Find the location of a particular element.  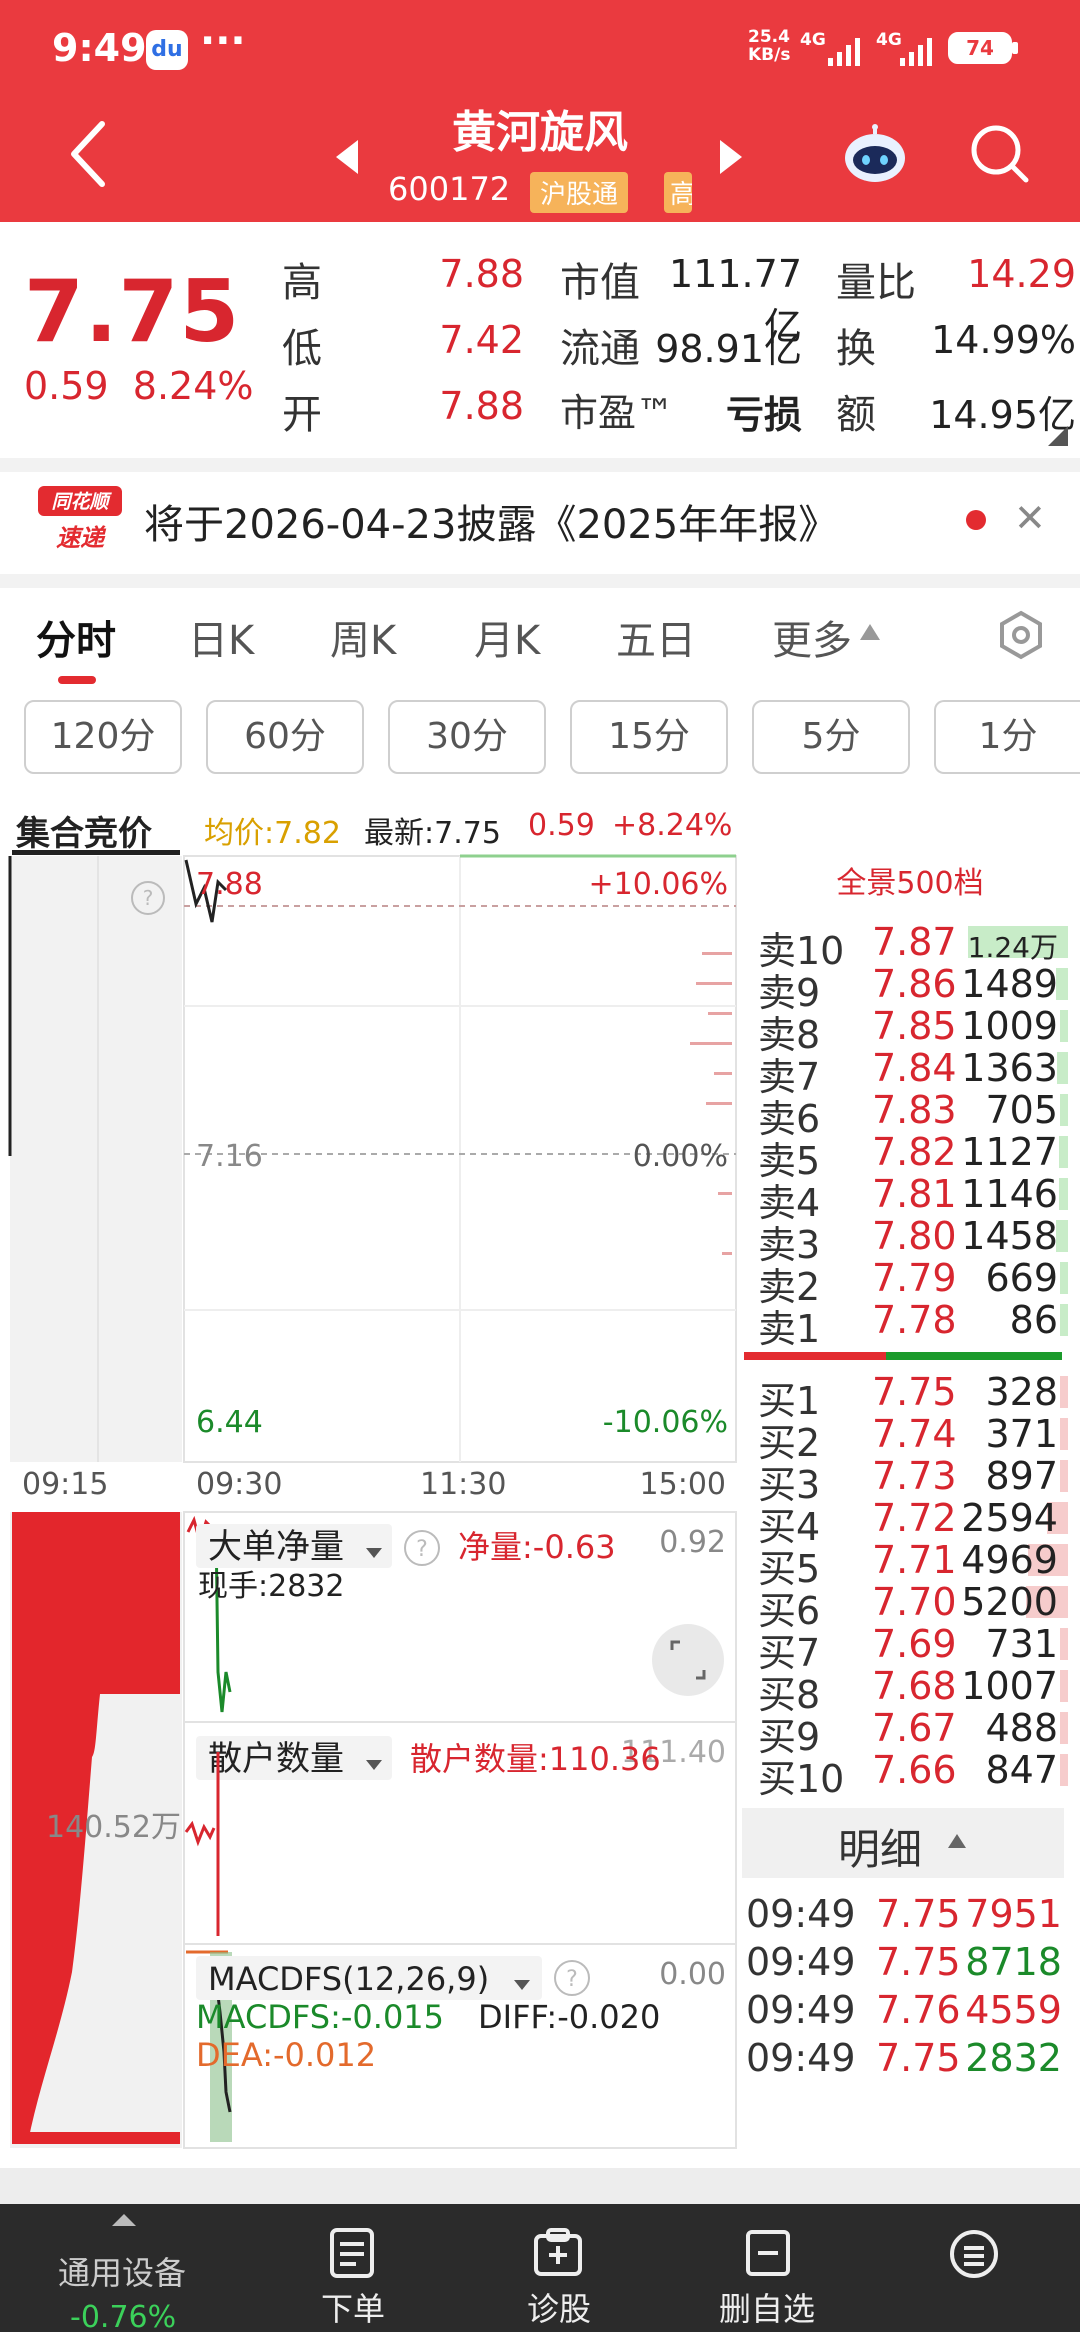

quote-label-high: 高 is located at coordinates (302, 283).